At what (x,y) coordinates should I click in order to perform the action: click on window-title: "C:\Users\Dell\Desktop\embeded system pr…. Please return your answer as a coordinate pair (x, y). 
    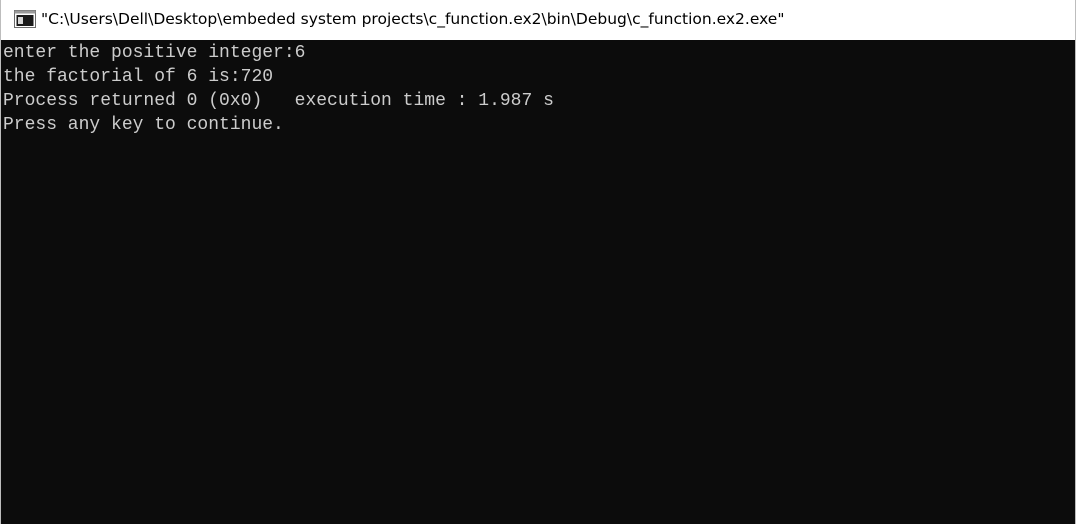
    Looking at the image, I should click on (413, 19).